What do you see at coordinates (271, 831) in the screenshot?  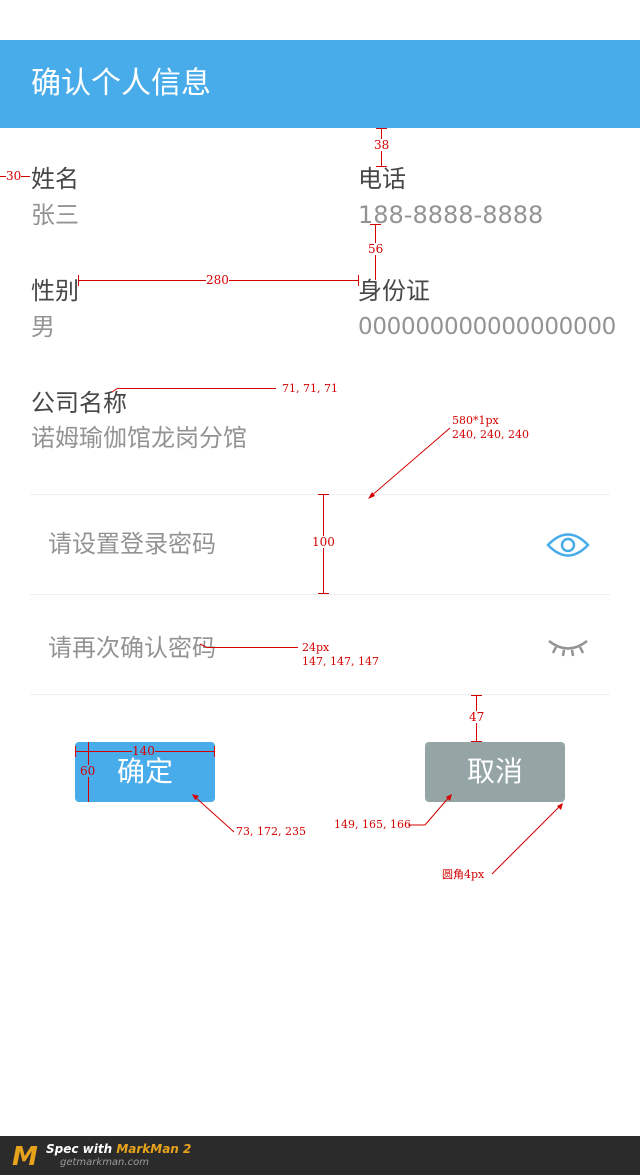 I see `confirm-color-note: 73, 172, 235` at bounding box center [271, 831].